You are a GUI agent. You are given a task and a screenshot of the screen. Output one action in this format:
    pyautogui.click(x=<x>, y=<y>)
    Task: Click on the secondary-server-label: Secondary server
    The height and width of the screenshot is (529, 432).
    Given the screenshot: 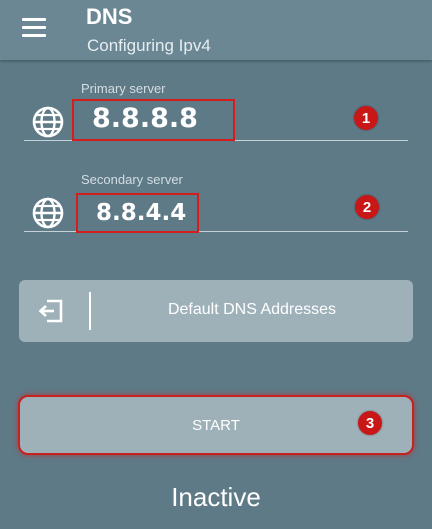 What is the action you would take?
    pyautogui.click(x=132, y=179)
    